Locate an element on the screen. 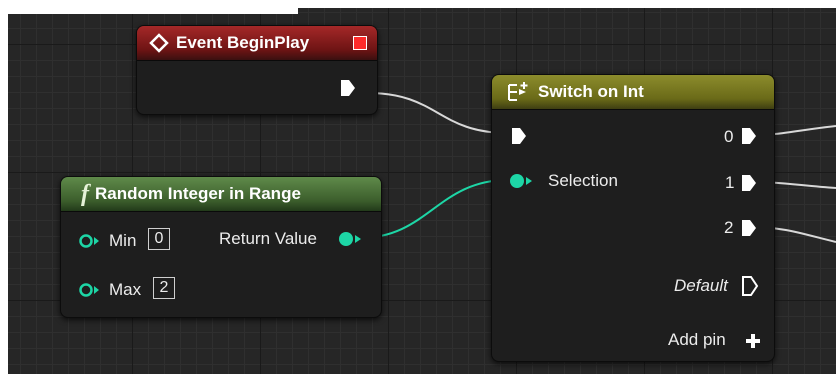 Image resolution: width=836 pixels, height=384 pixels. event-node-header: Event BeginPlay is located at coordinates (257, 43).